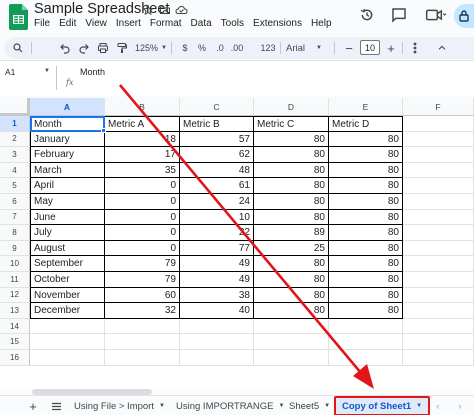  Describe the element at coordinates (366, 311) in the screenshot. I see `cell-e13: 80` at that location.